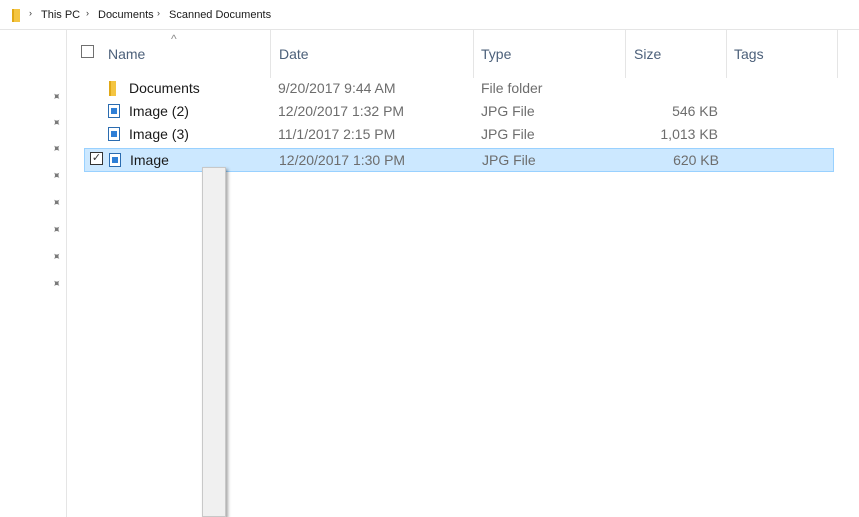 Image resolution: width=859 pixels, height=517 pixels. What do you see at coordinates (496, 54) in the screenshot?
I see `column-type: Type` at bounding box center [496, 54].